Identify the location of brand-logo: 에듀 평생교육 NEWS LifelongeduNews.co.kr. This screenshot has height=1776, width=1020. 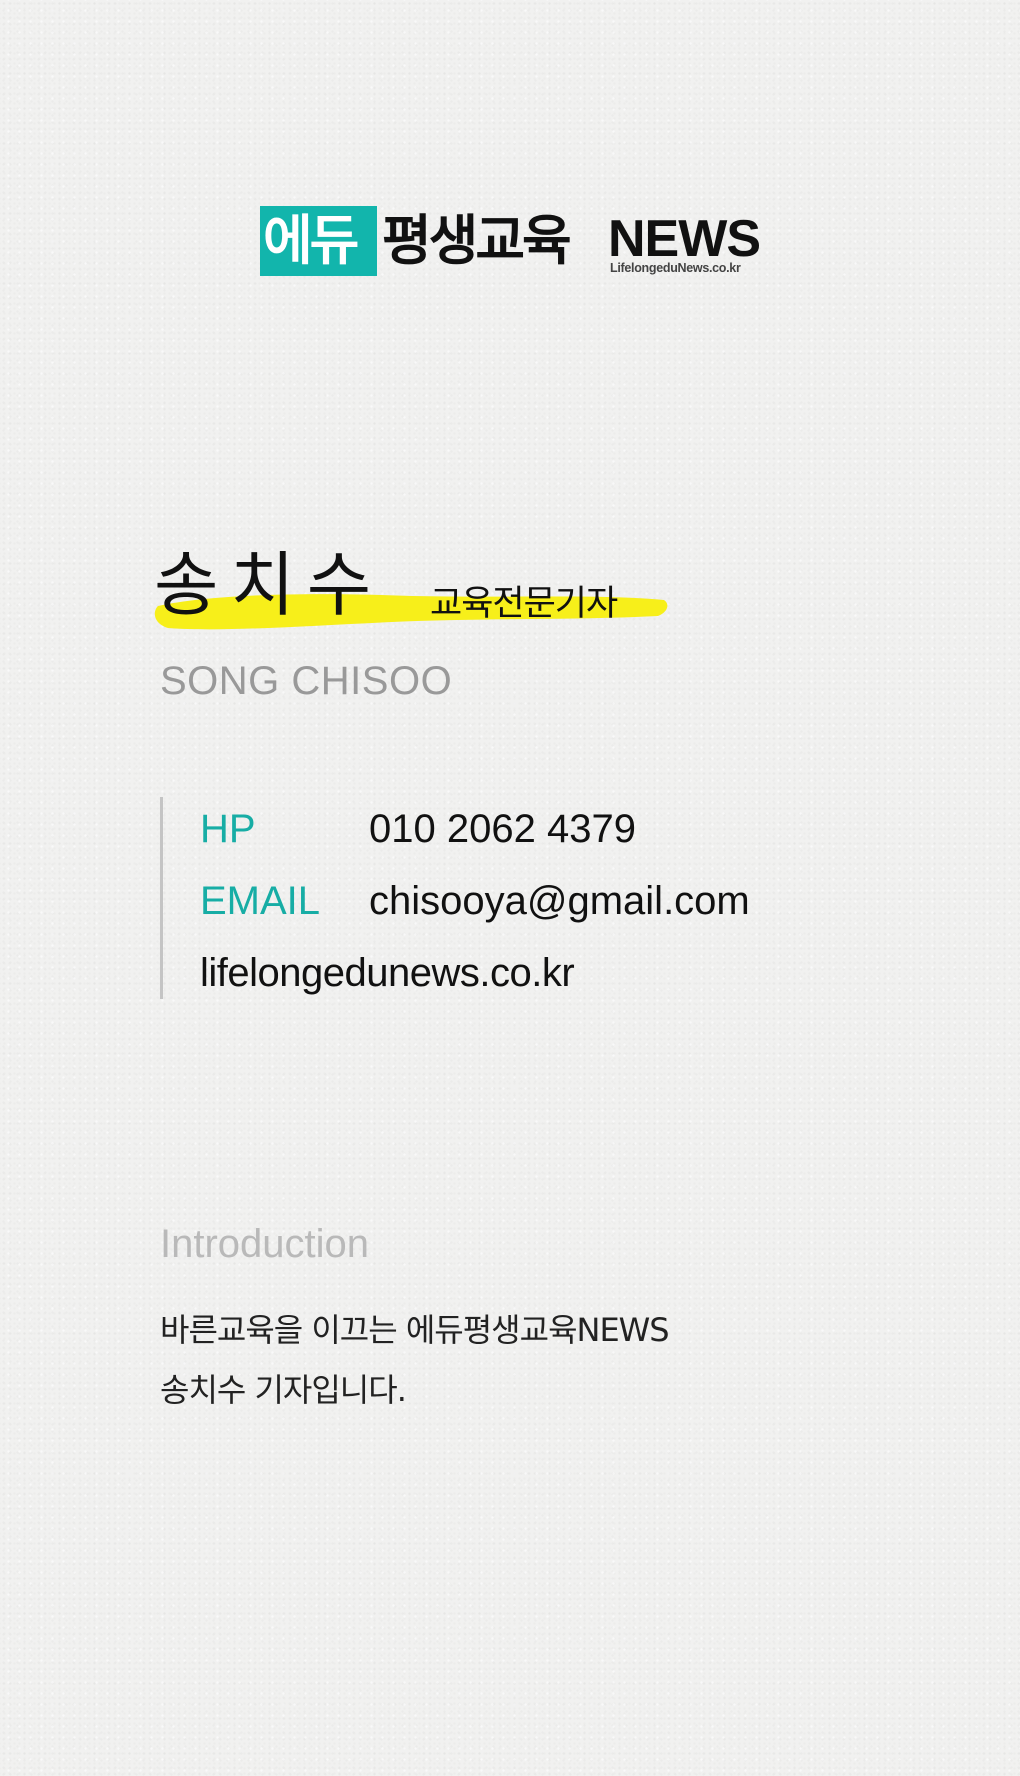
(510, 245).